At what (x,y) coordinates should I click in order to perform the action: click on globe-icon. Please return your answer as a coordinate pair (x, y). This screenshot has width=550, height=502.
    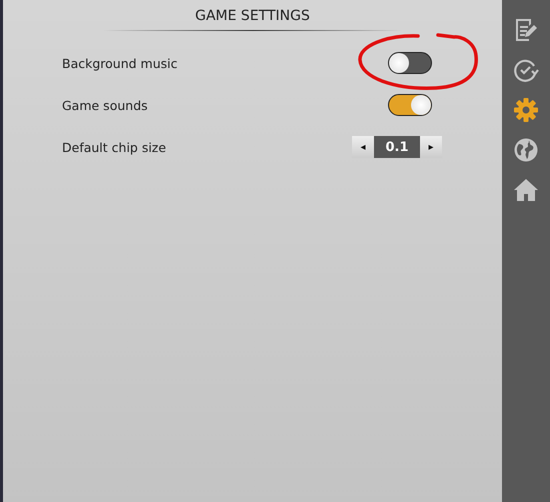
    Looking at the image, I should click on (526, 150).